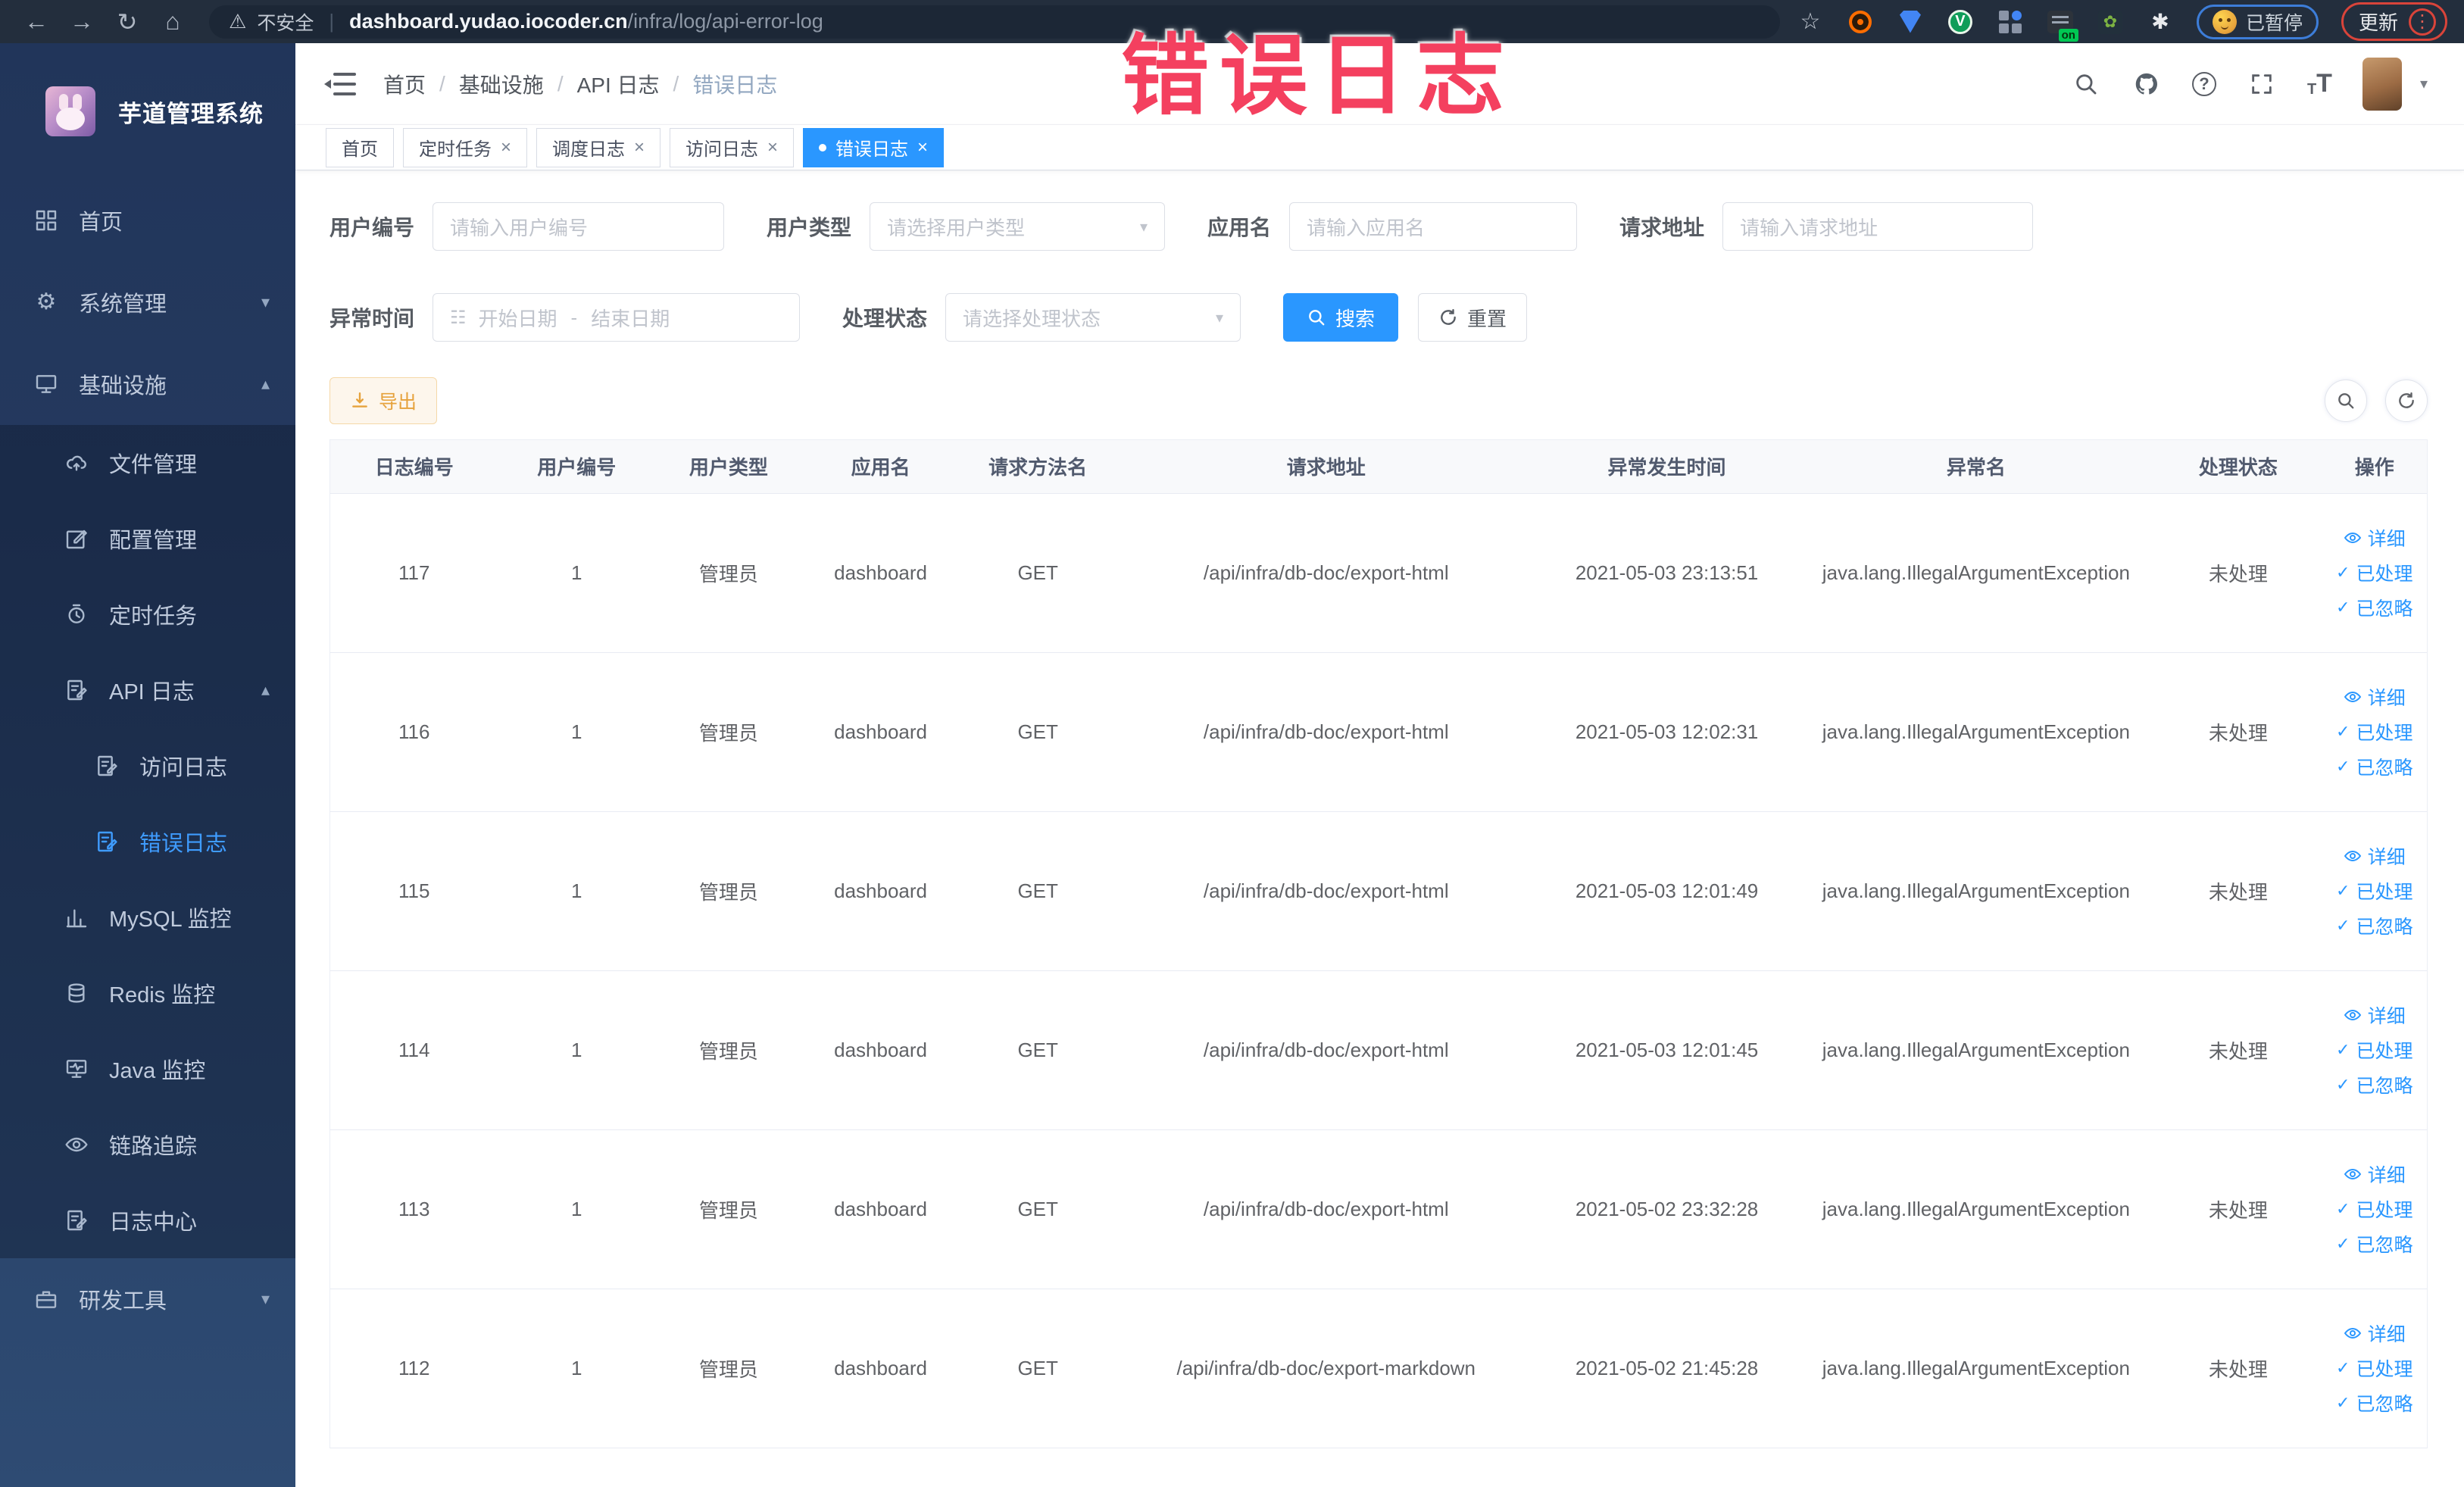 This screenshot has height=1487, width=2464. What do you see at coordinates (147, 463) in the screenshot?
I see `sidebar-item-file-management: 文件管理` at bounding box center [147, 463].